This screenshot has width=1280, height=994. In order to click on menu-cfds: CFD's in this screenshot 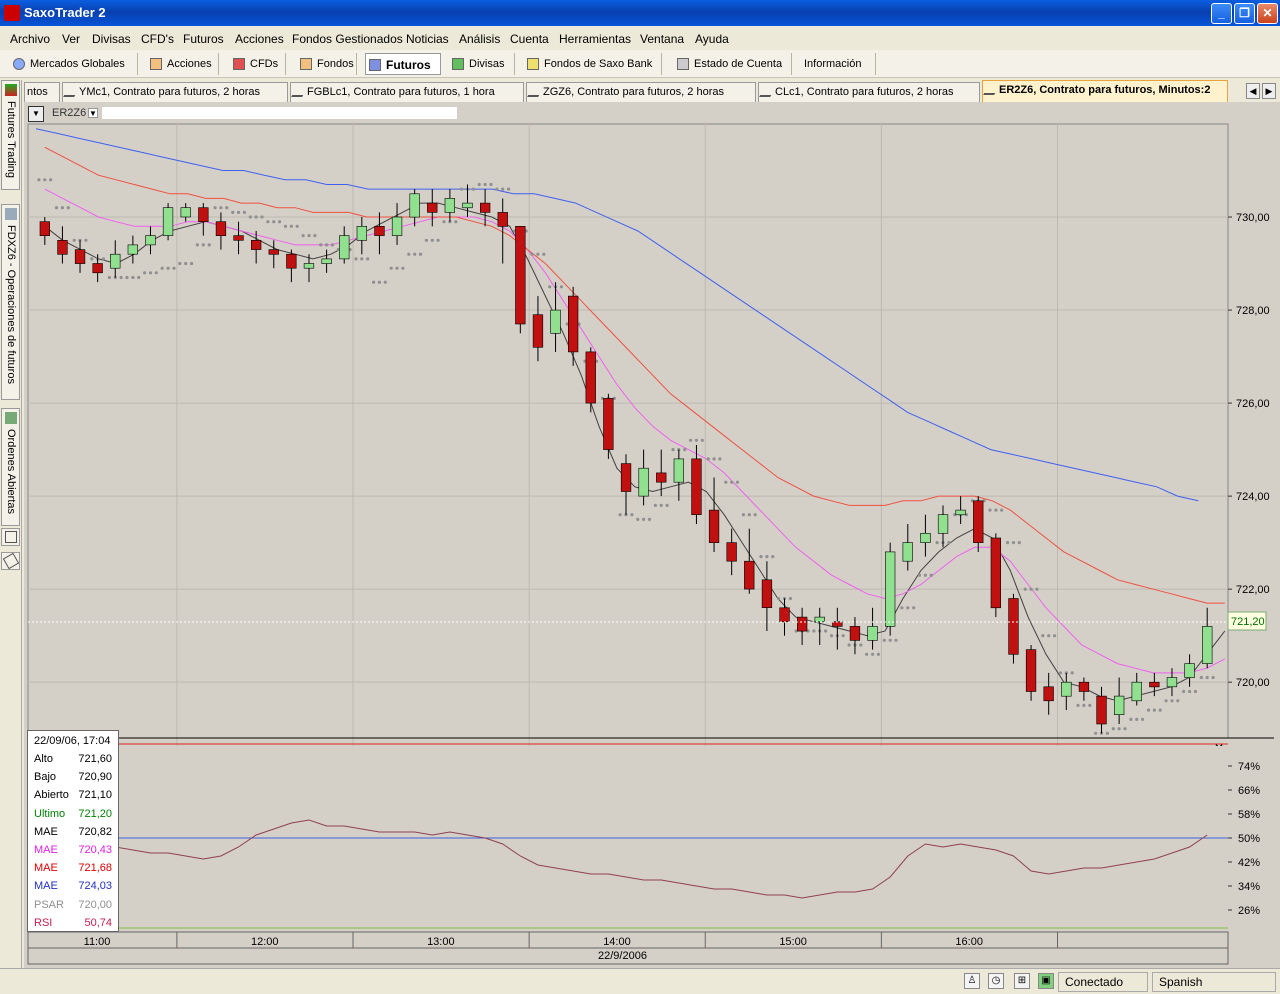, I will do `click(157, 39)`.